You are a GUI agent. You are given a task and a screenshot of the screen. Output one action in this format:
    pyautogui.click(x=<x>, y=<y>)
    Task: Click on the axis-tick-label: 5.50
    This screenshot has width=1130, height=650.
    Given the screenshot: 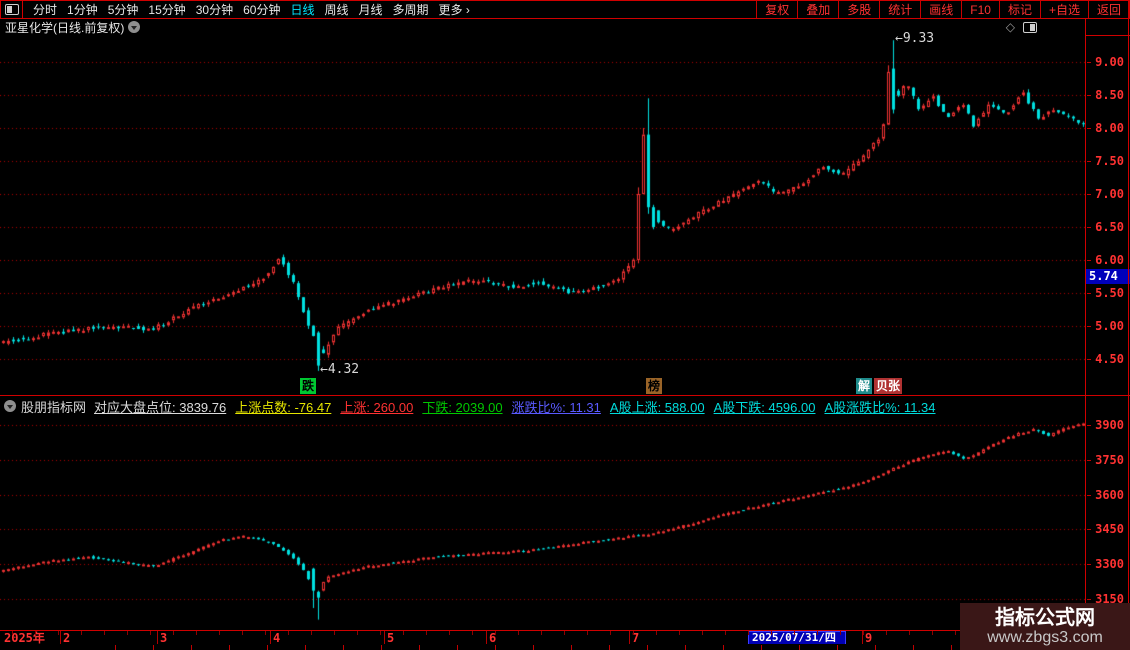 What is the action you would take?
    pyautogui.click(x=1109, y=293)
    